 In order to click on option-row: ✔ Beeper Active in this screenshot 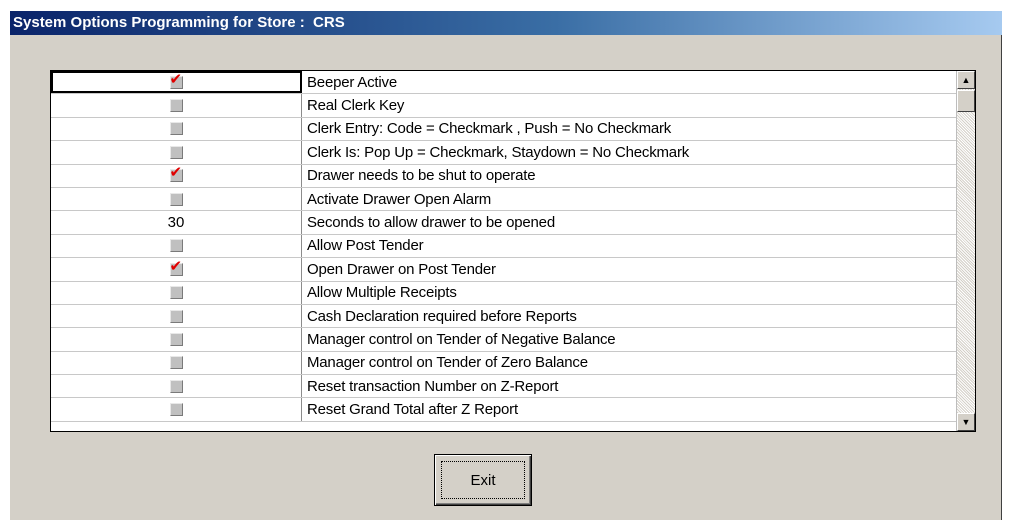, I will do `click(503, 83)`.